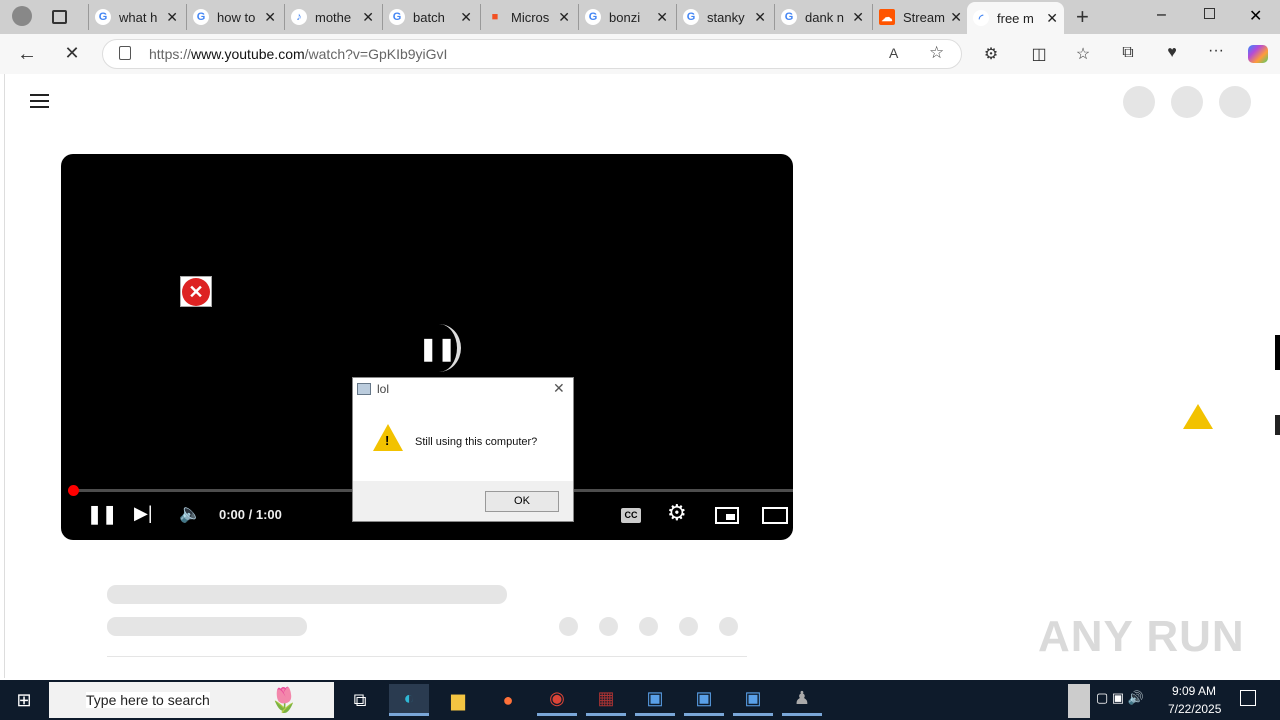 The image size is (1280, 720). Describe the element at coordinates (143, 513) in the screenshot. I see `next-button: ▶|` at that location.